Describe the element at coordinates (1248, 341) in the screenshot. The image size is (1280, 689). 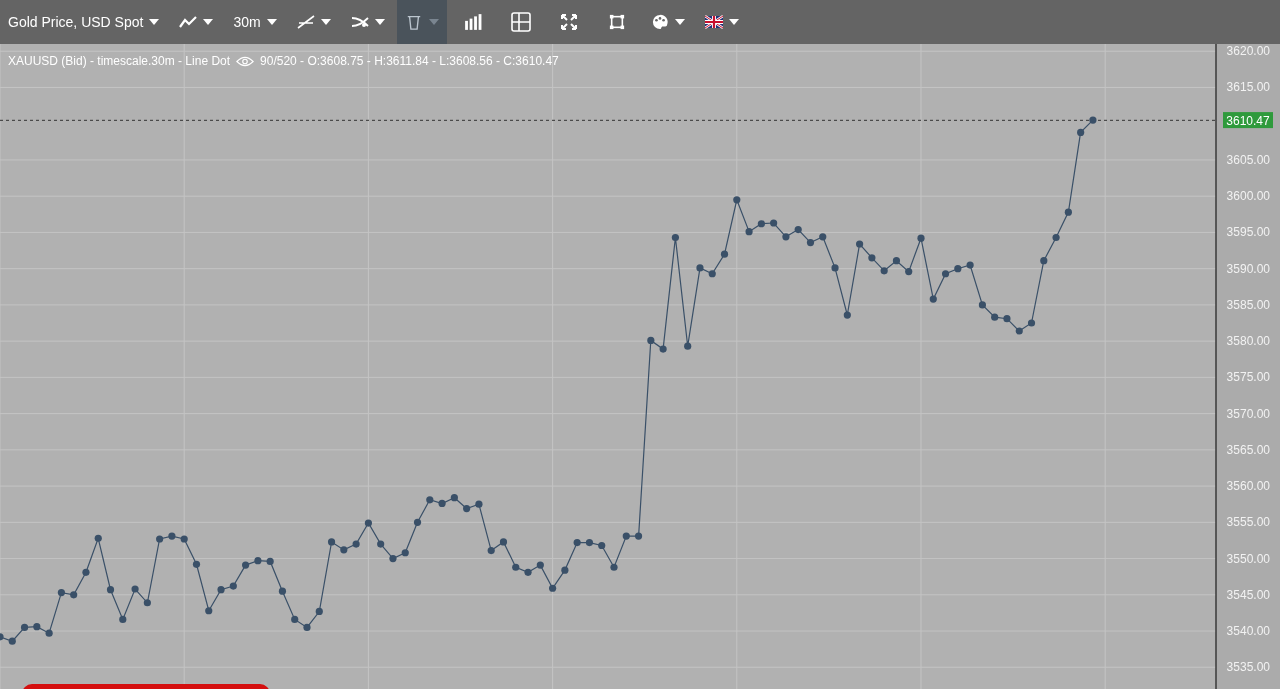
I see `axis-tick-label: 3580.00` at that location.